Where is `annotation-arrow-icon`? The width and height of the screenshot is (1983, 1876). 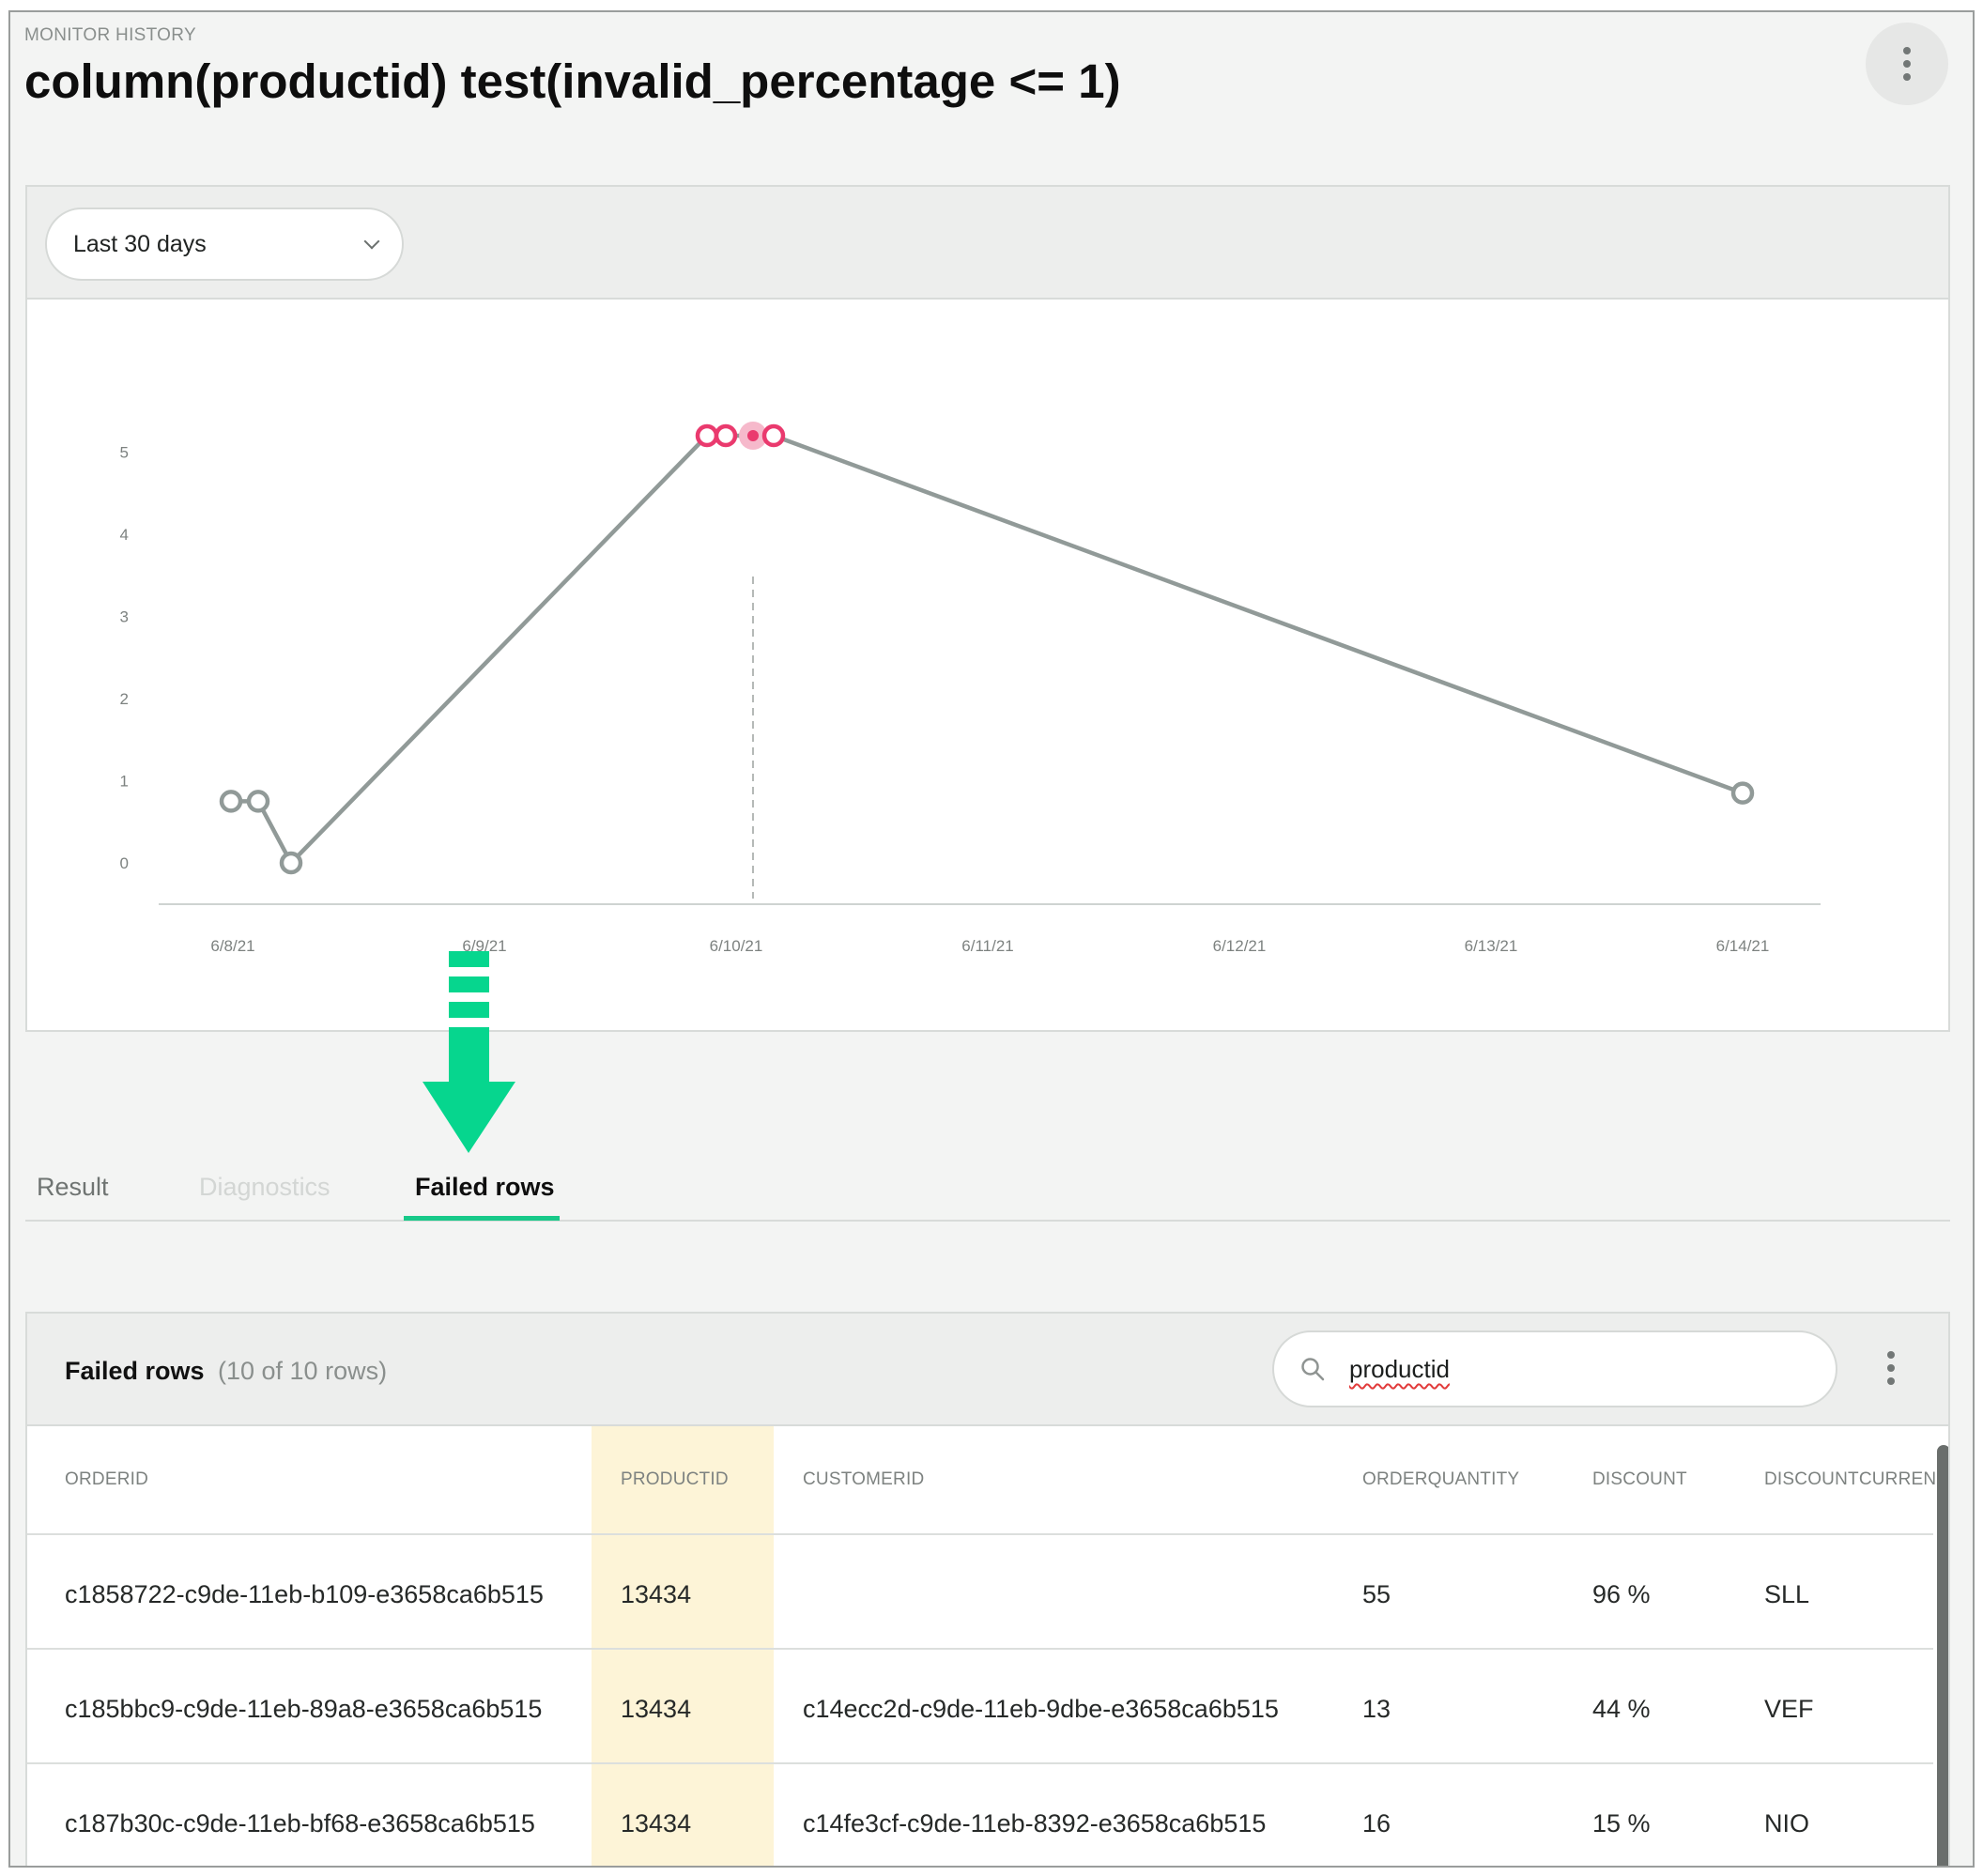 annotation-arrow-icon is located at coordinates (469, 1052).